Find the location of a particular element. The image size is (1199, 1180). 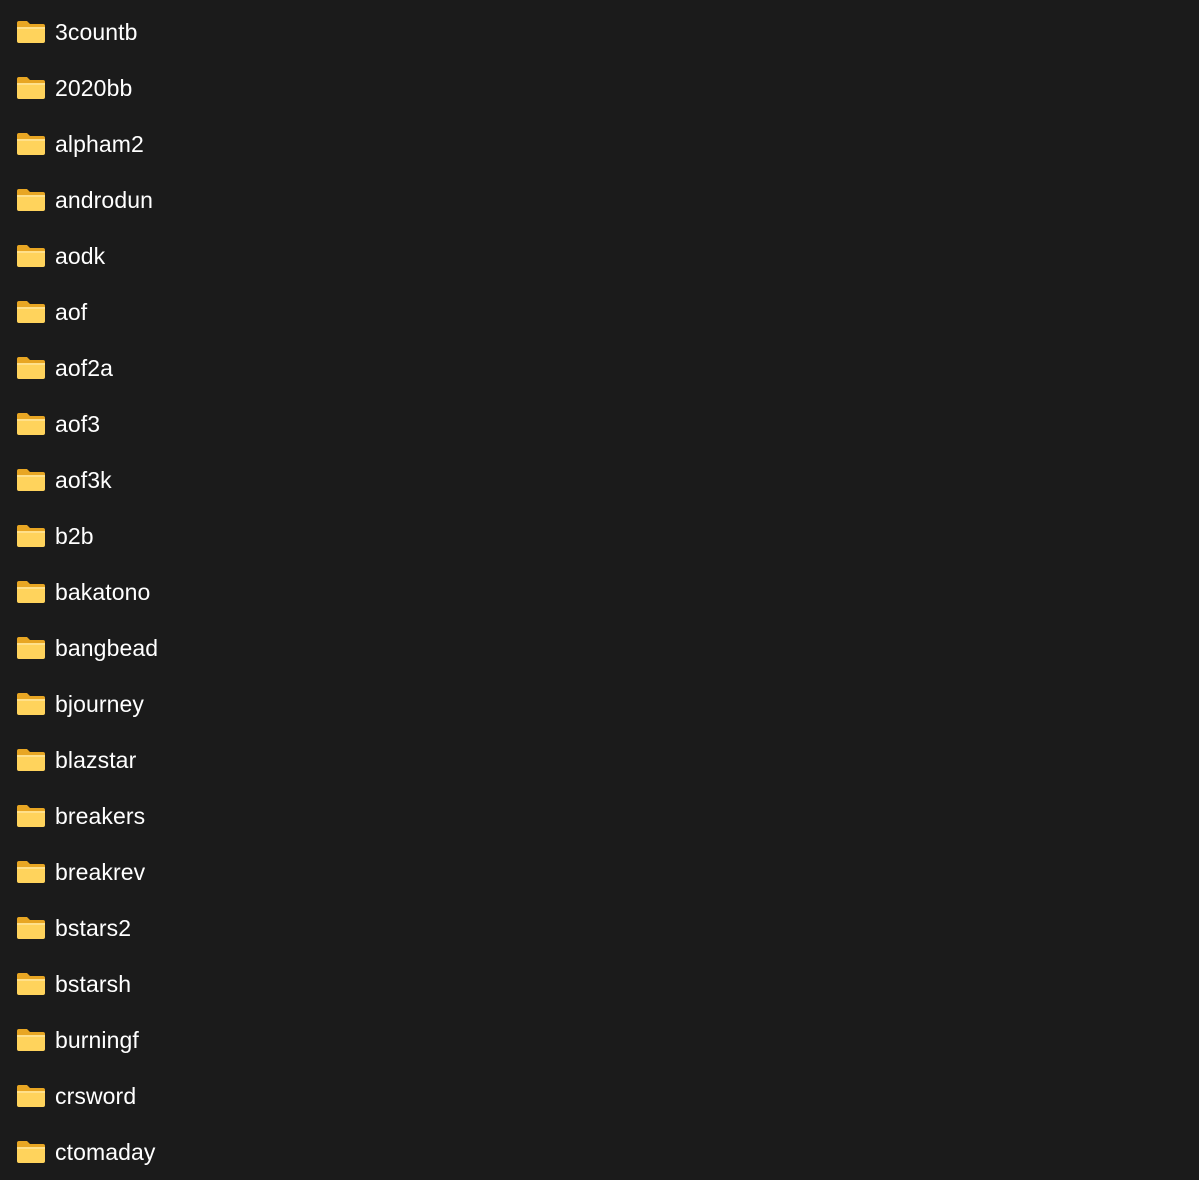

folder-item-blazstar: blazstar is located at coordinates (599, 760).